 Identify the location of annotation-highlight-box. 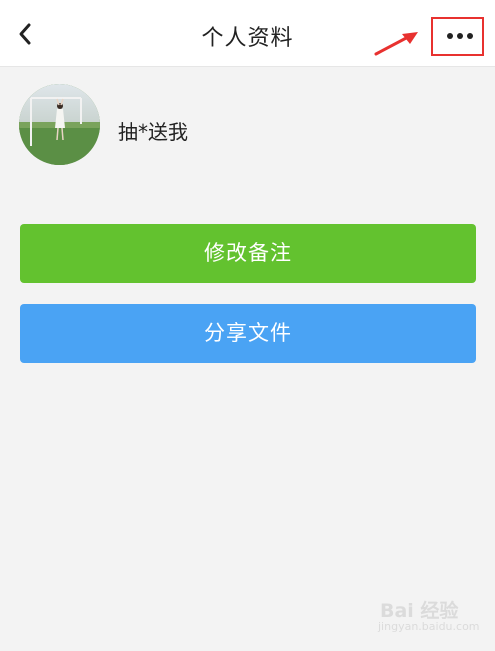
(457, 36).